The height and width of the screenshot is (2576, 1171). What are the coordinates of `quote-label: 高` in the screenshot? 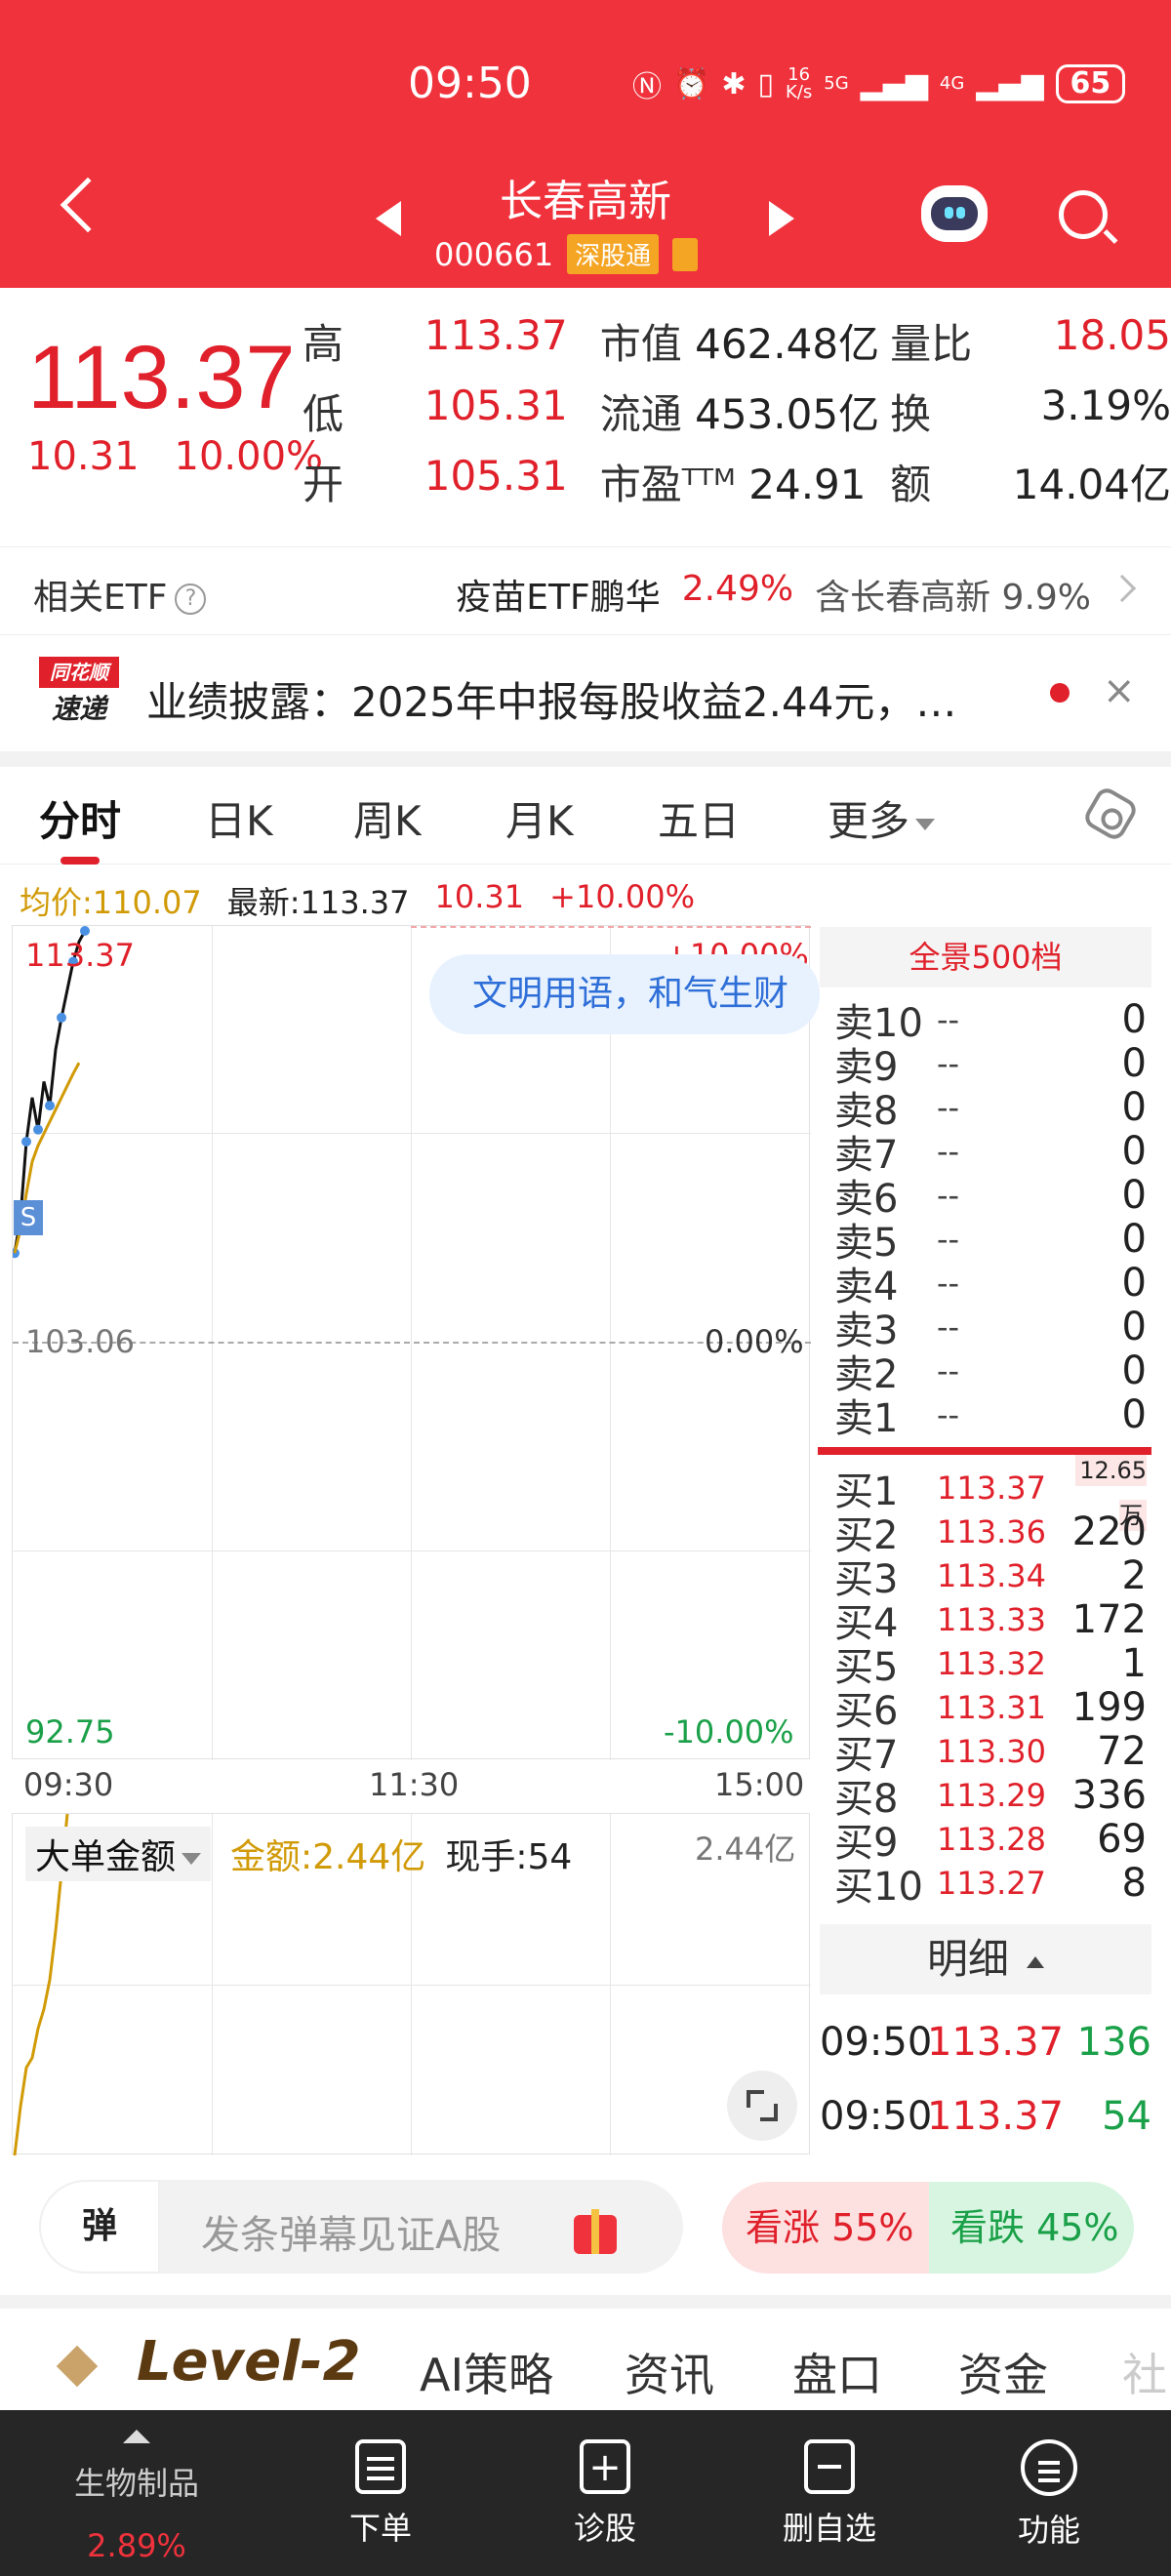 It's located at (323, 344).